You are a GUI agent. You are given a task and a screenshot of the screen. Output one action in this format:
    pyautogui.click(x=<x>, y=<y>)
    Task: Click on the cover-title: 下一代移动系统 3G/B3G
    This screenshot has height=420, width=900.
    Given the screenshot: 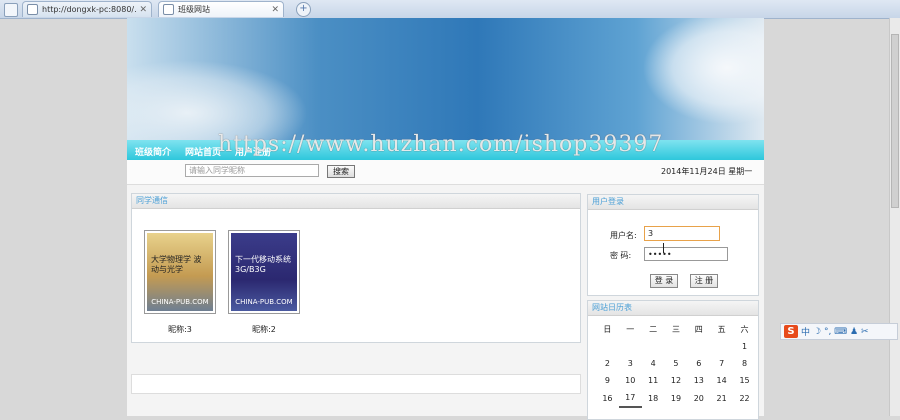 What is the action you would take?
    pyautogui.click(x=263, y=264)
    